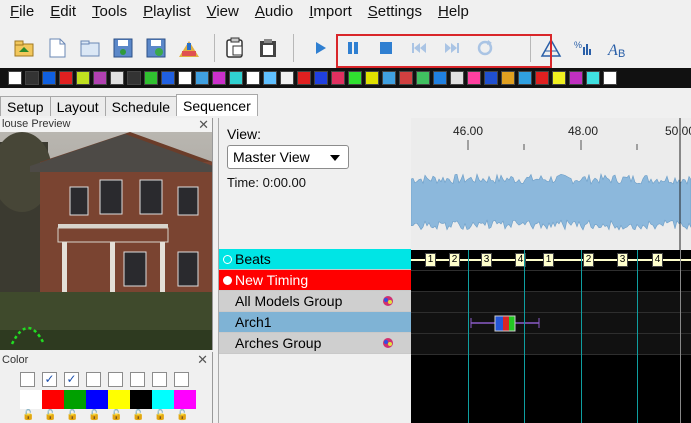  What do you see at coordinates (234, 48) in the screenshot?
I see `paste-icon` at bounding box center [234, 48].